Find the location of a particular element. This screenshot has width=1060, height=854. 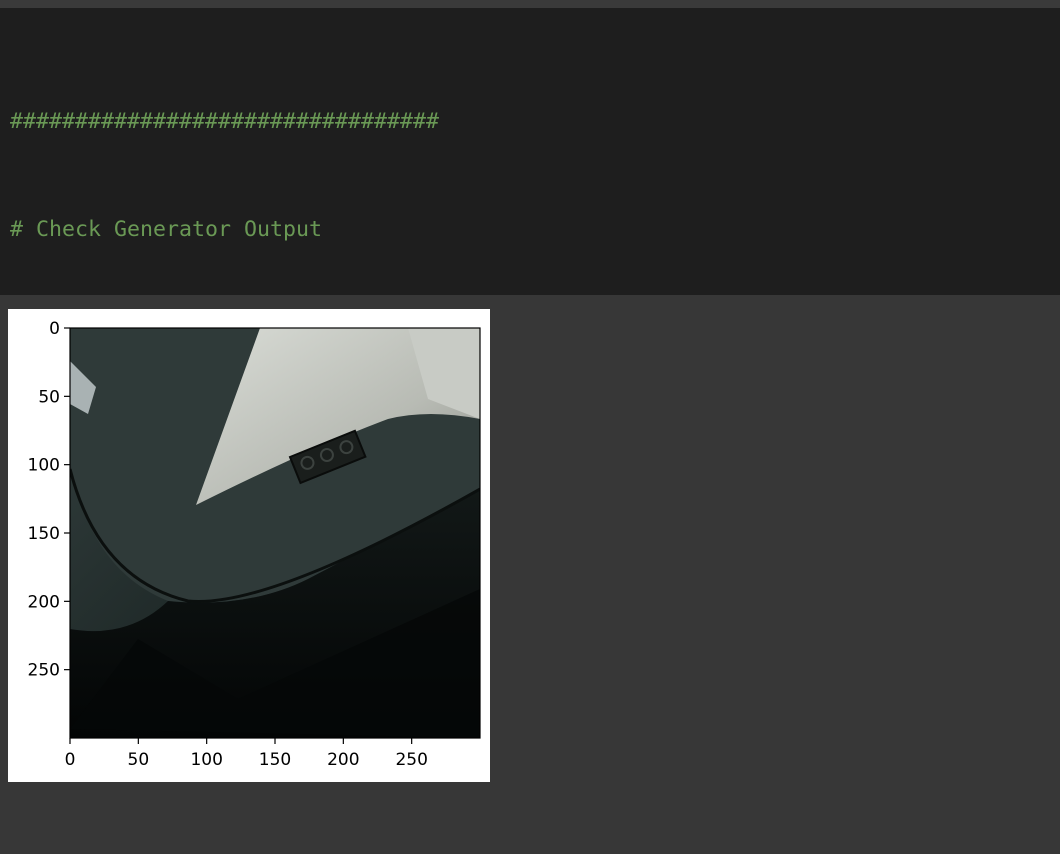

code-line-2: # Check Generator Output is located at coordinates (166, 229).